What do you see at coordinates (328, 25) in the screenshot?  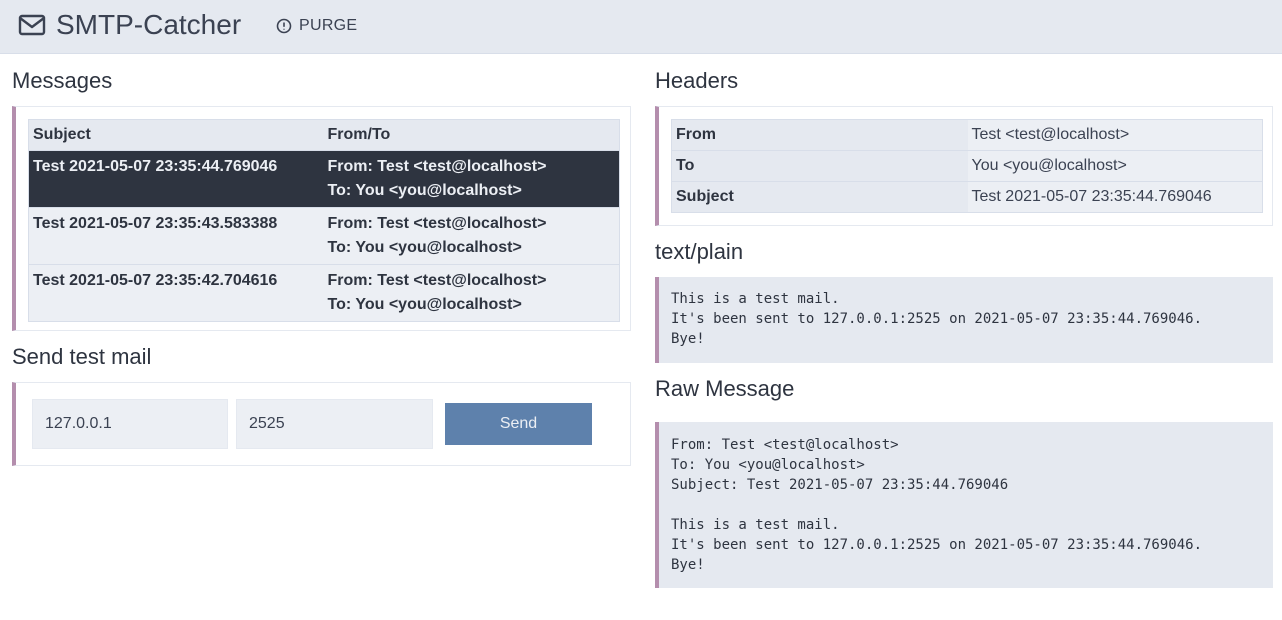 I see `purge-label: PURGE` at bounding box center [328, 25].